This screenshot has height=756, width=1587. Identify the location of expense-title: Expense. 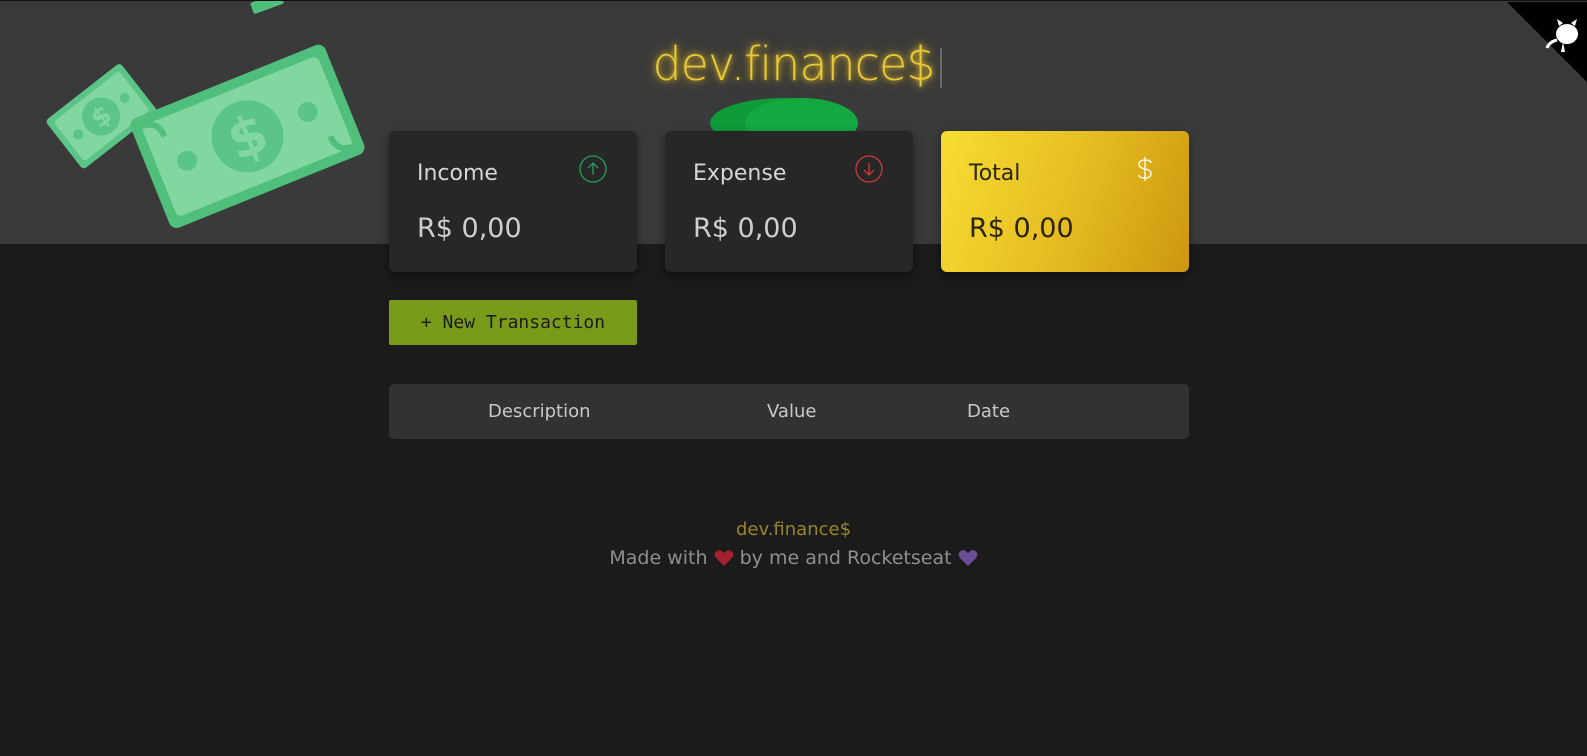
(740, 173).